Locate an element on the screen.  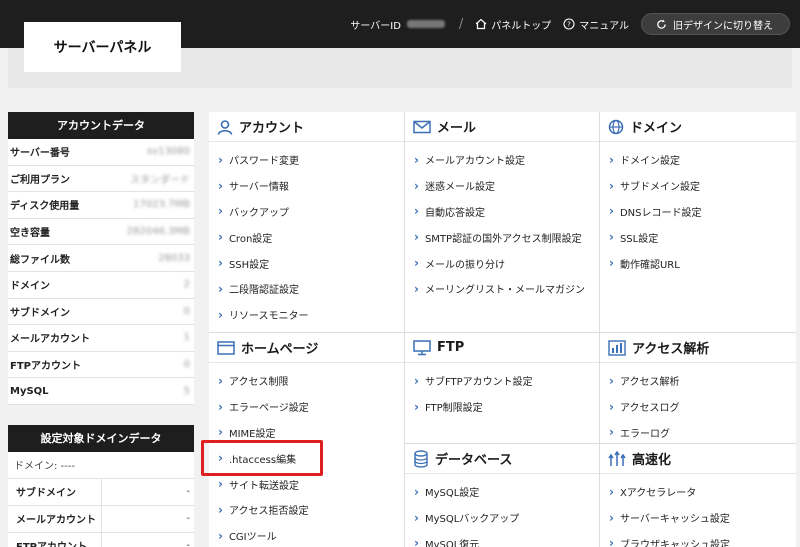
mail-icon is located at coordinates (422, 126).